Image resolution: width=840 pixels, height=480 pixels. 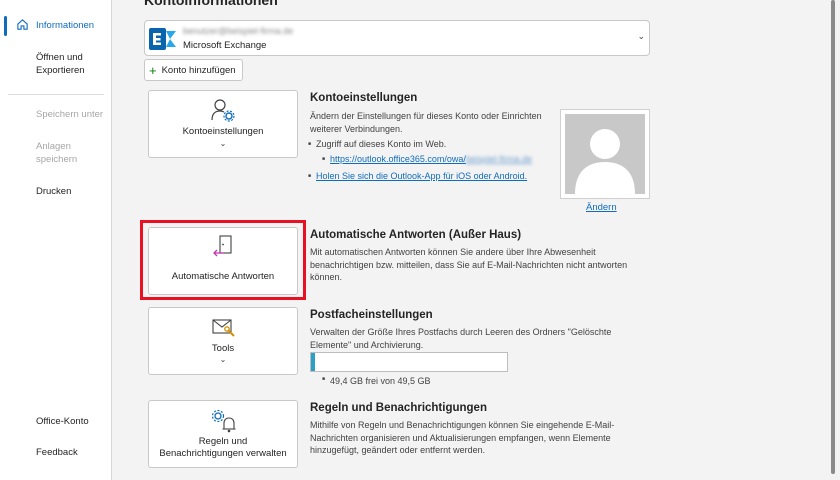 I want to click on active-indicator, so click(x=5, y=26).